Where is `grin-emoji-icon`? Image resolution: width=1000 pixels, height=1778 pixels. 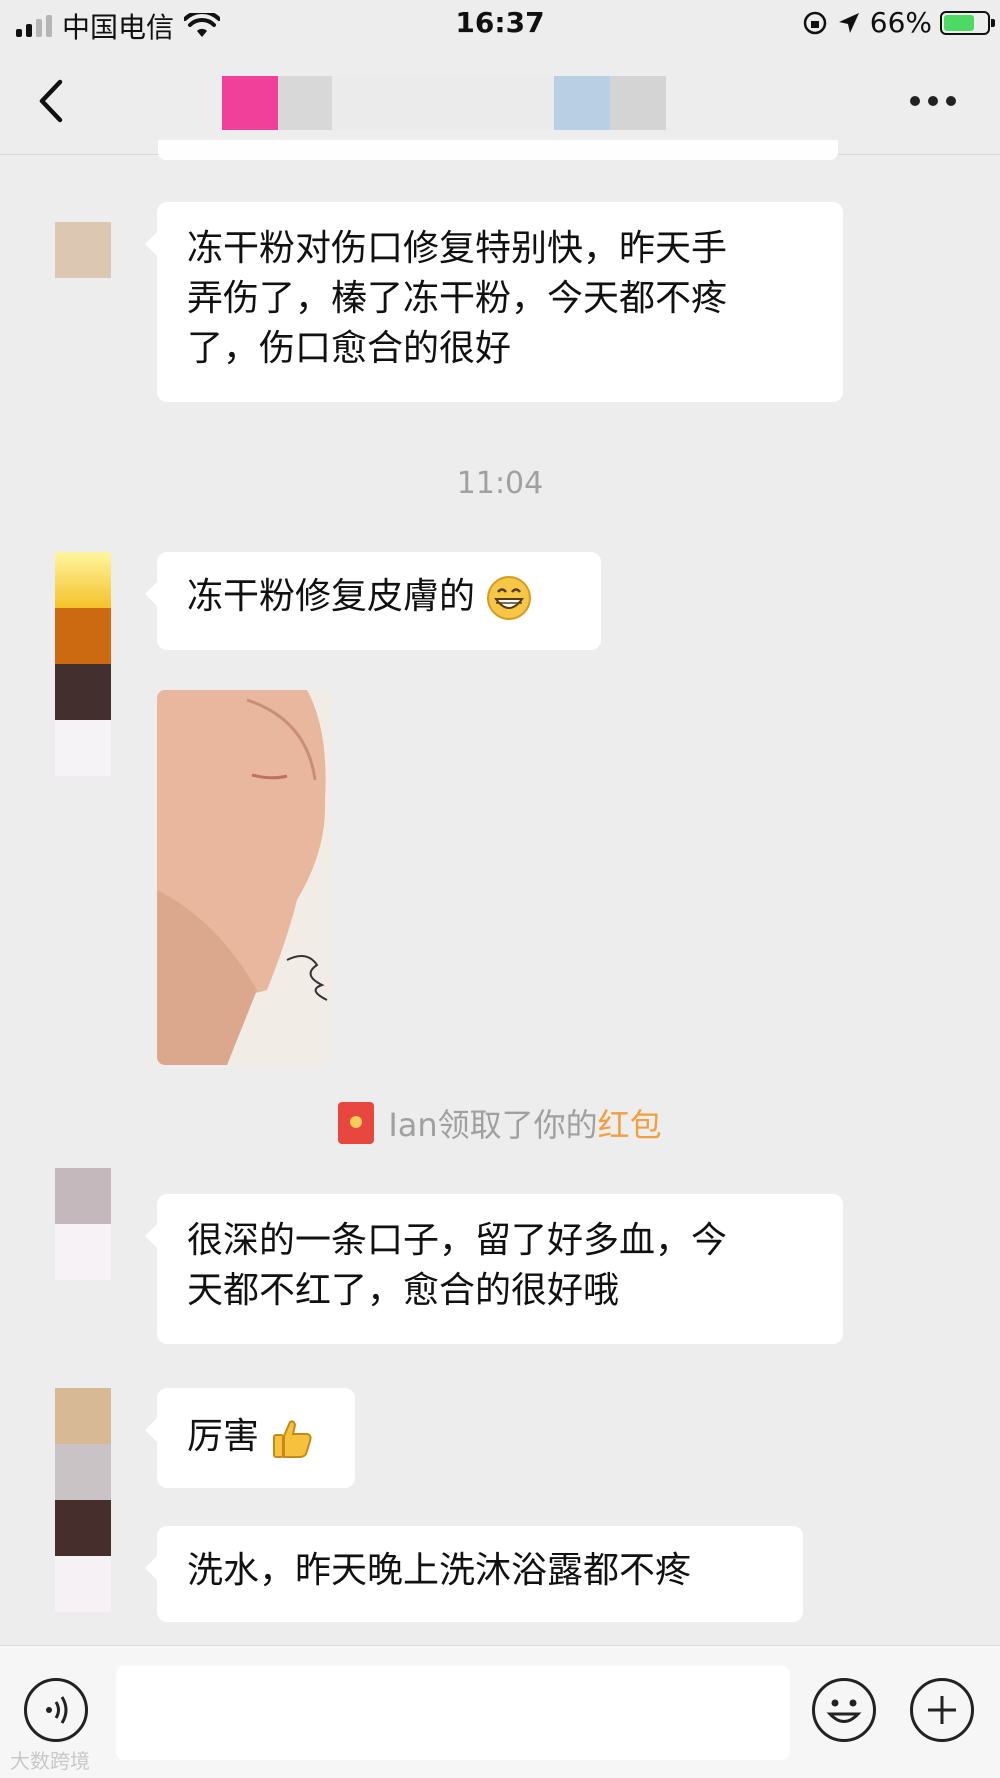
grin-emoji-icon is located at coordinates (509, 598).